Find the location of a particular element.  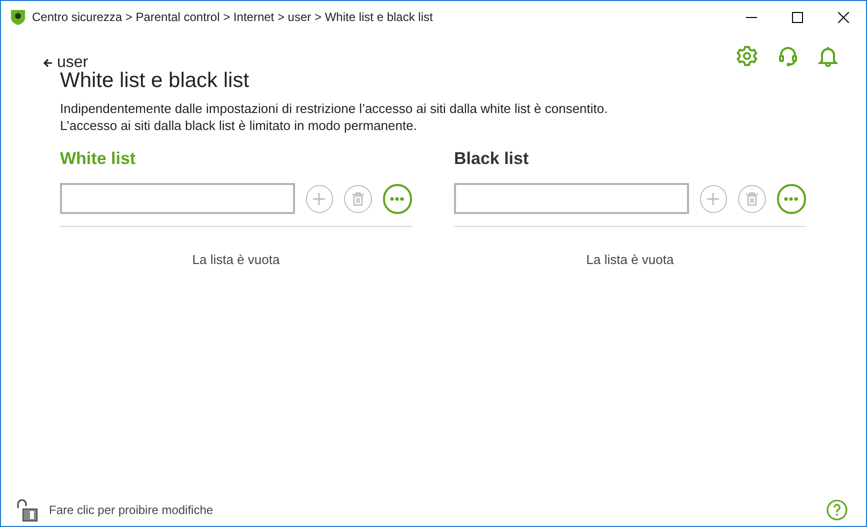

notification-bell-icon is located at coordinates (828, 56).